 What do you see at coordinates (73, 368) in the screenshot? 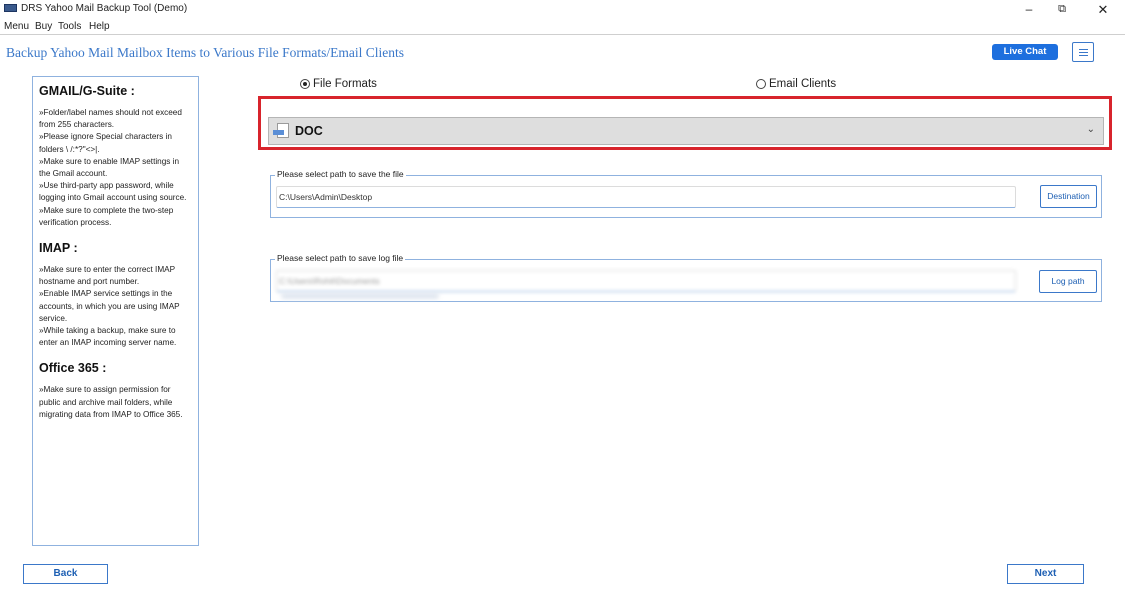
I see `info-heading-office365: Office 365 :` at bounding box center [73, 368].